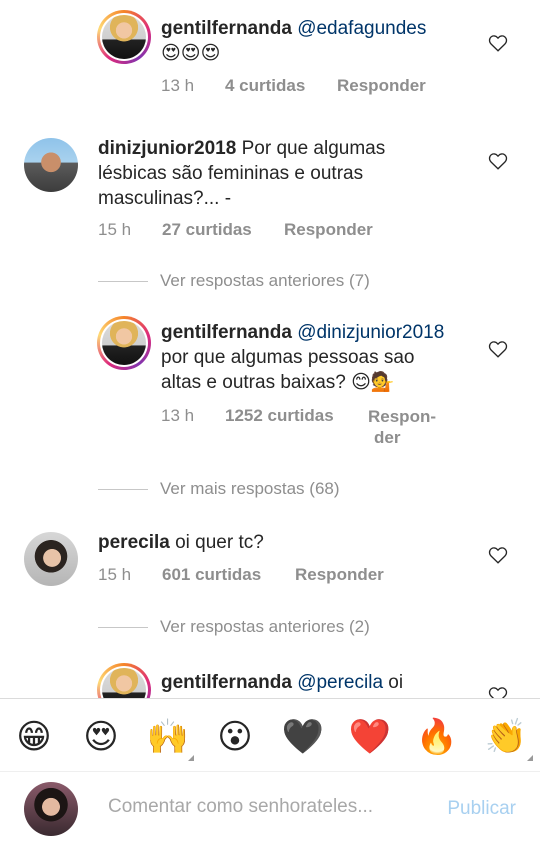 The height and width of the screenshot is (846, 540). I want to click on comment-username: perecila, so click(134, 542).